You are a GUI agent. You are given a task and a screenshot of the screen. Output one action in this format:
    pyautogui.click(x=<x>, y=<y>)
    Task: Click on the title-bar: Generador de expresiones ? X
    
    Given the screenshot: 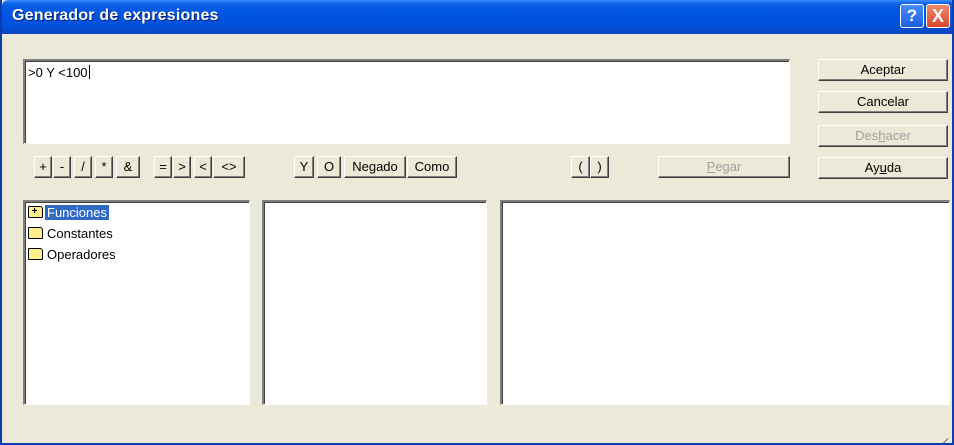 What is the action you would take?
    pyautogui.click(x=477, y=17)
    